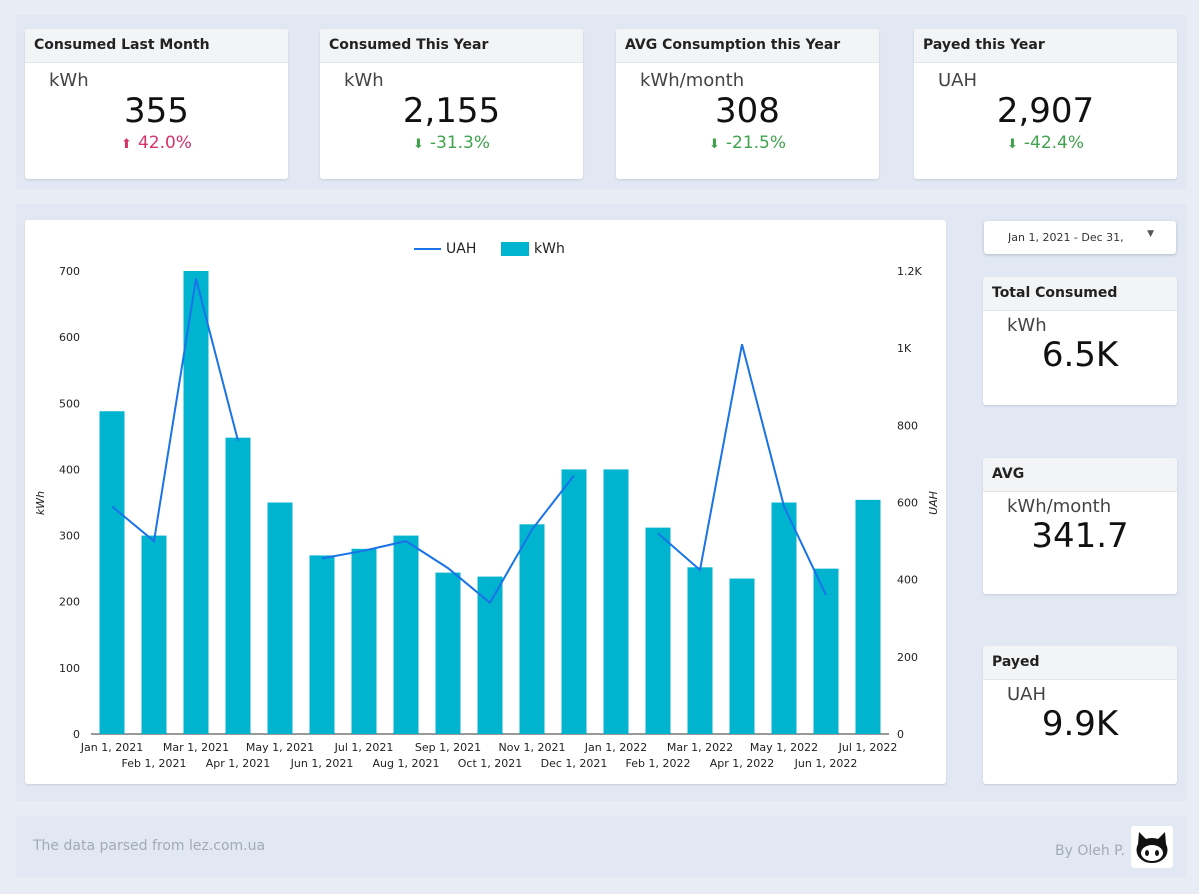 The height and width of the screenshot is (894, 1199). I want to click on summary-unit: kWh, so click(1027, 325).